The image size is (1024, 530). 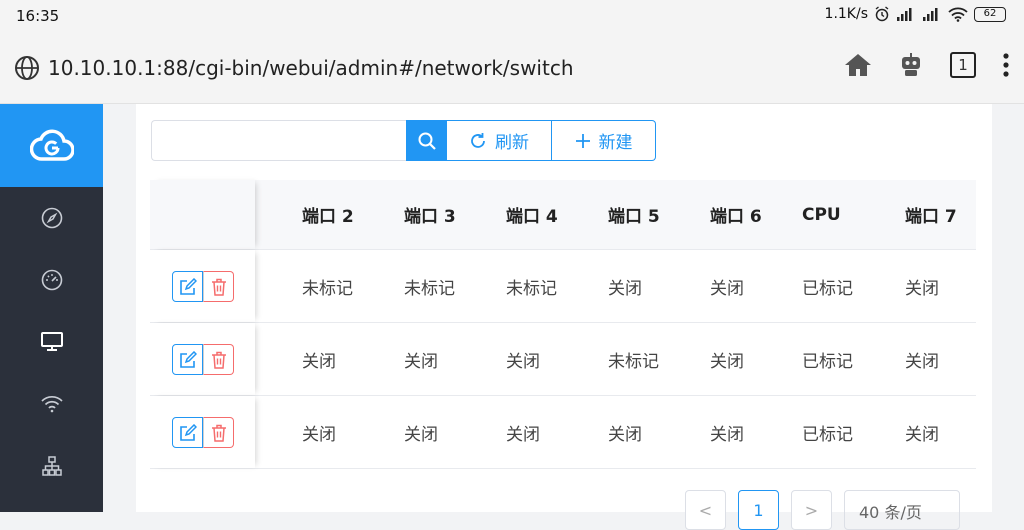 What do you see at coordinates (512, 143) in the screenshot?
I see `refresh-label: 刷新` at bounding box center [512, 143].